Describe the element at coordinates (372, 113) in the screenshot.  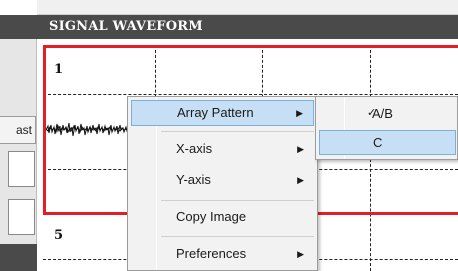
I see `checkmark-icon: ✓` at that location.